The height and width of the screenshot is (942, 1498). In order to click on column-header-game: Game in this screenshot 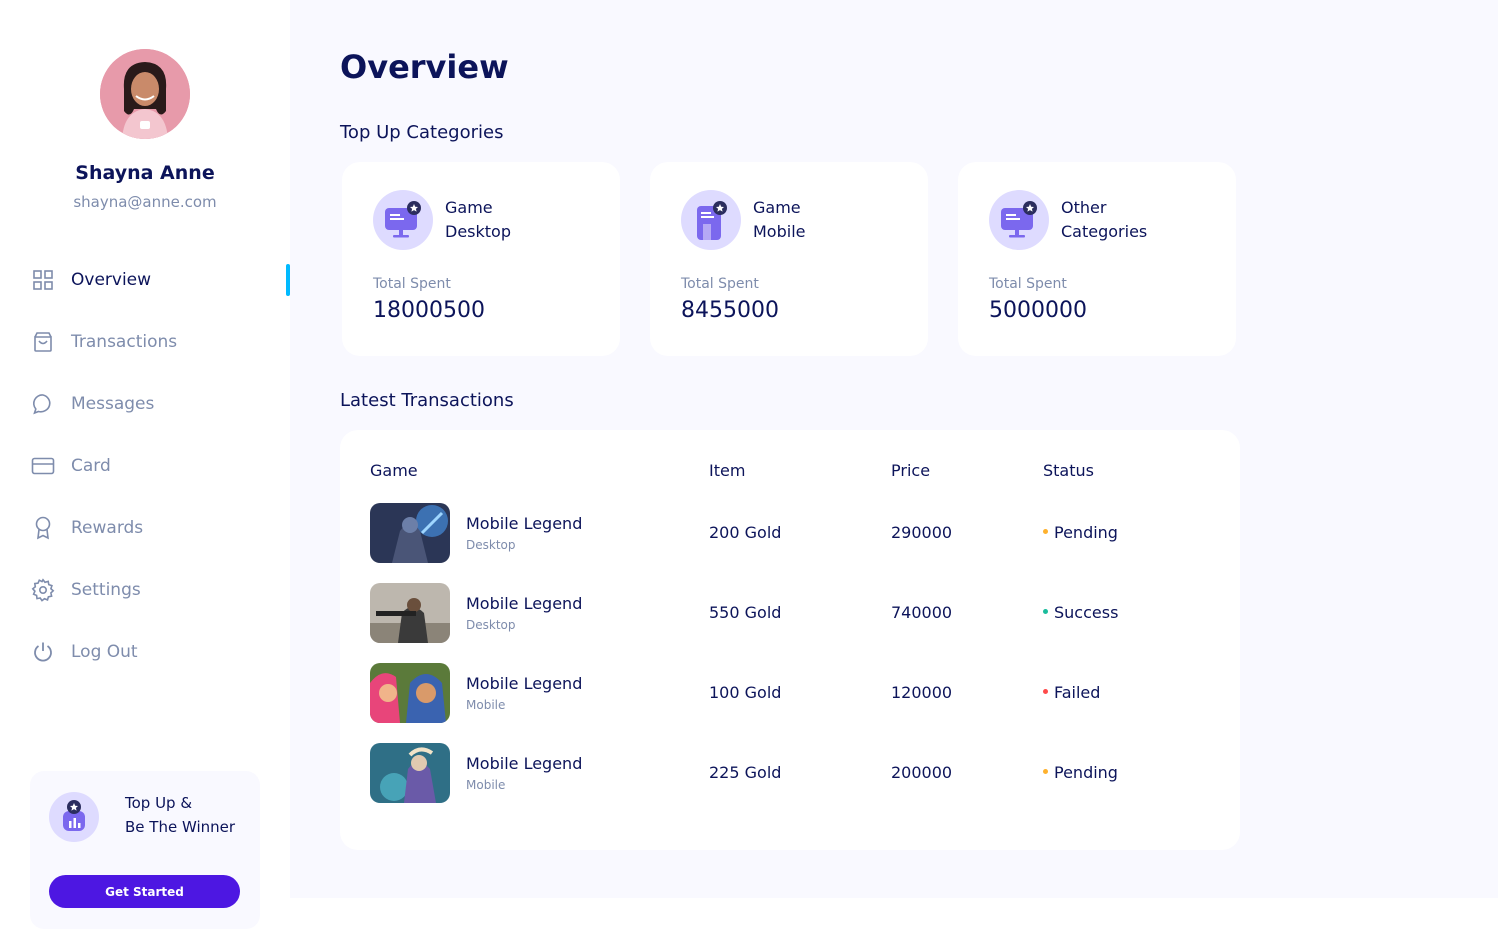, I will do `click(394, 470)`.